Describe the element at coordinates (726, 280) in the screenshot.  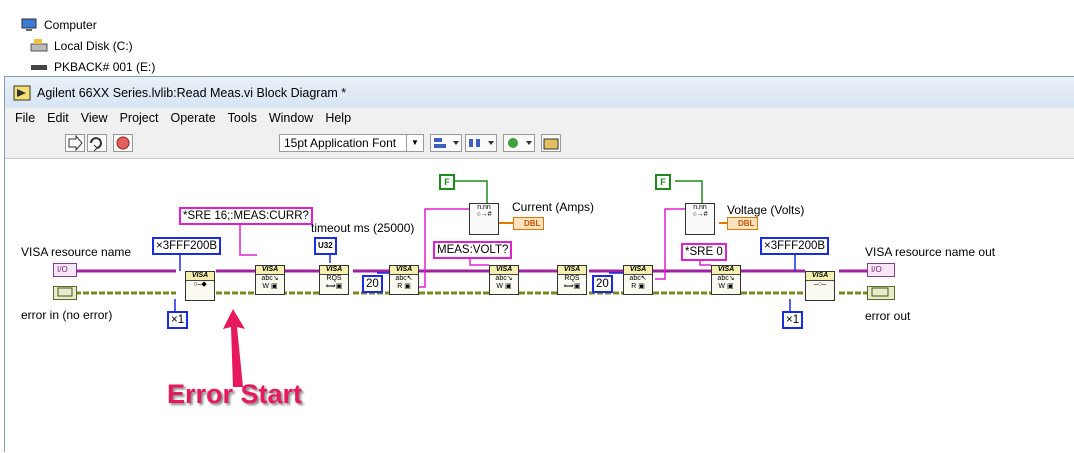
I see `visa-write-node-3: VISA abc↘ W ▣` at that location.